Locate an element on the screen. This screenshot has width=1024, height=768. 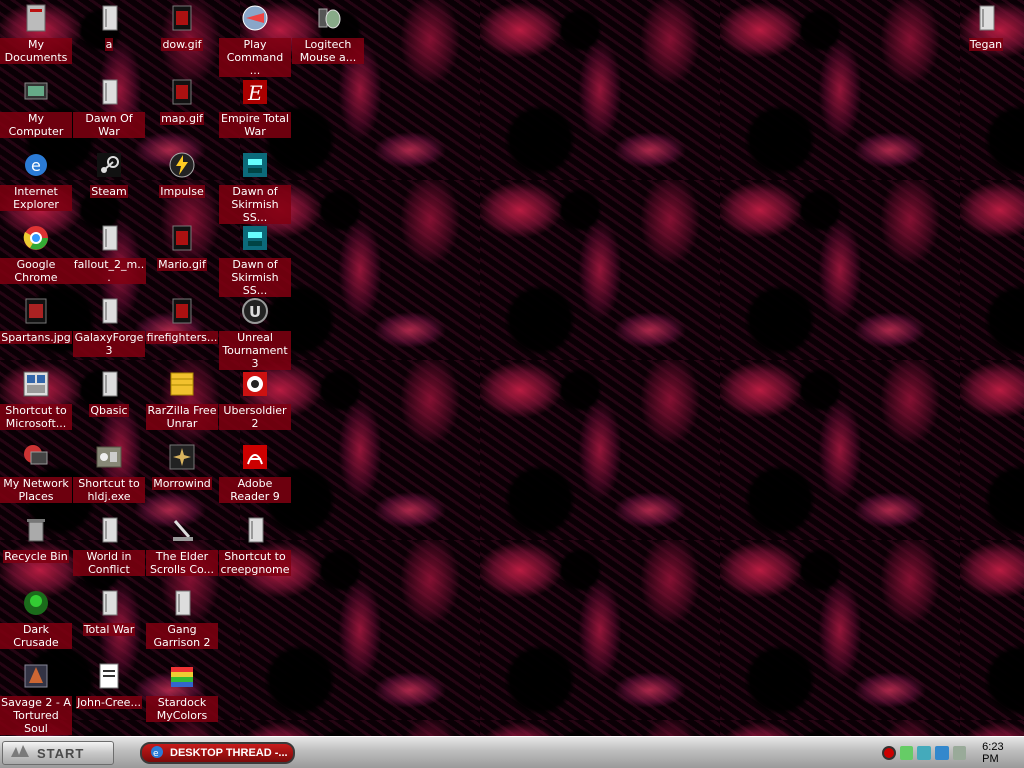
desktop-icon-adobe-reader-9: Adobe Reader 9 is located at coordinates (255, 471).